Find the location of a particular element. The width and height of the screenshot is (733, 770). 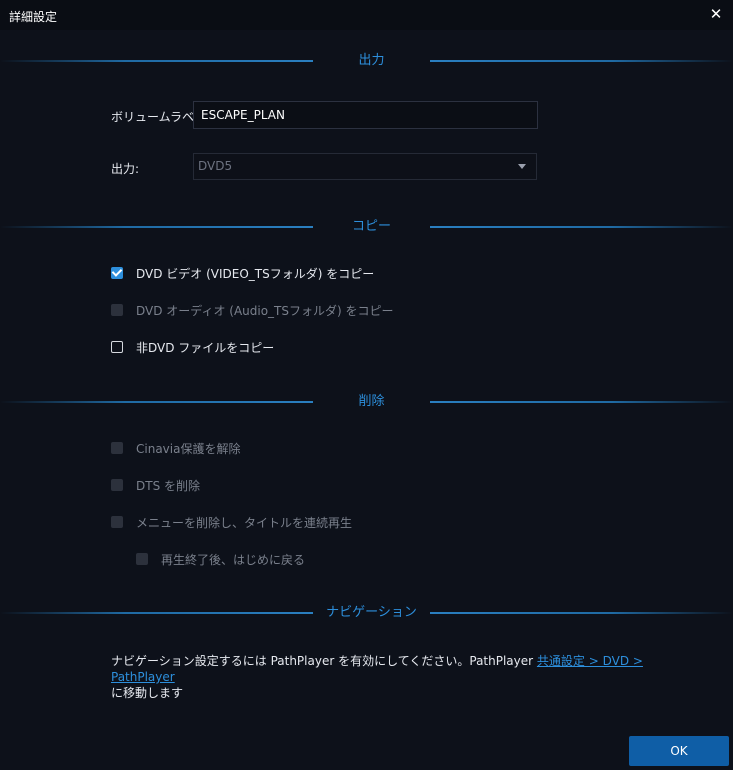

section-title-navigation: ナビゲーション is located at coordinates (371, 612).